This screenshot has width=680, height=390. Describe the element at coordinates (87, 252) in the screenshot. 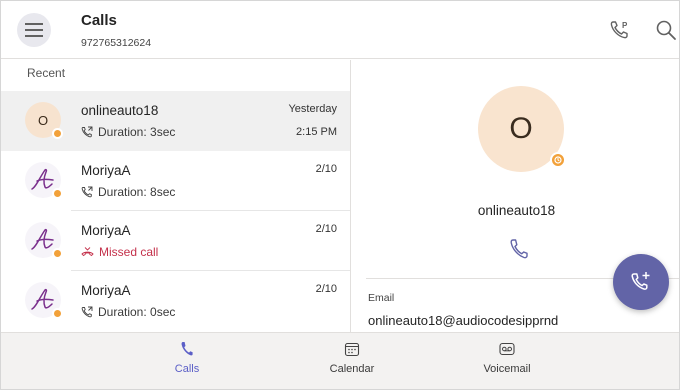

I see `missed-call-icon` at that location.